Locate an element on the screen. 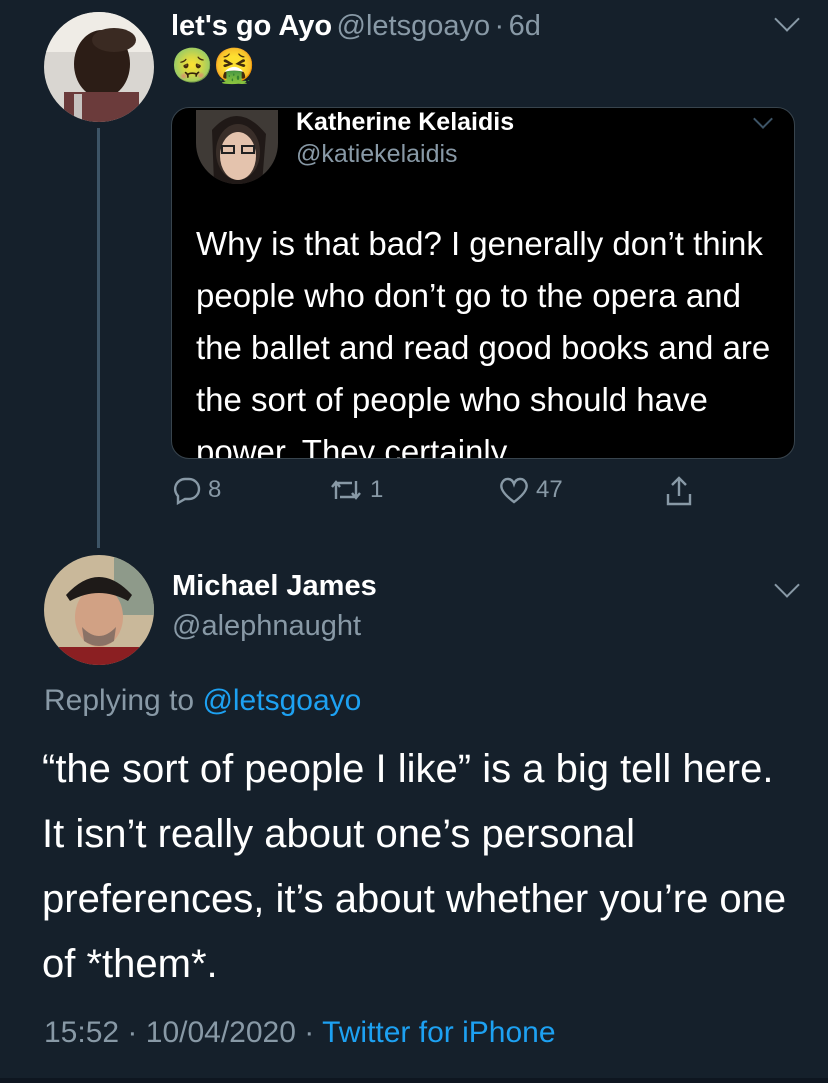 The image size is (828, 1083). replying-to: Replying to @letsgoayo is located at coordinates (202, 701).